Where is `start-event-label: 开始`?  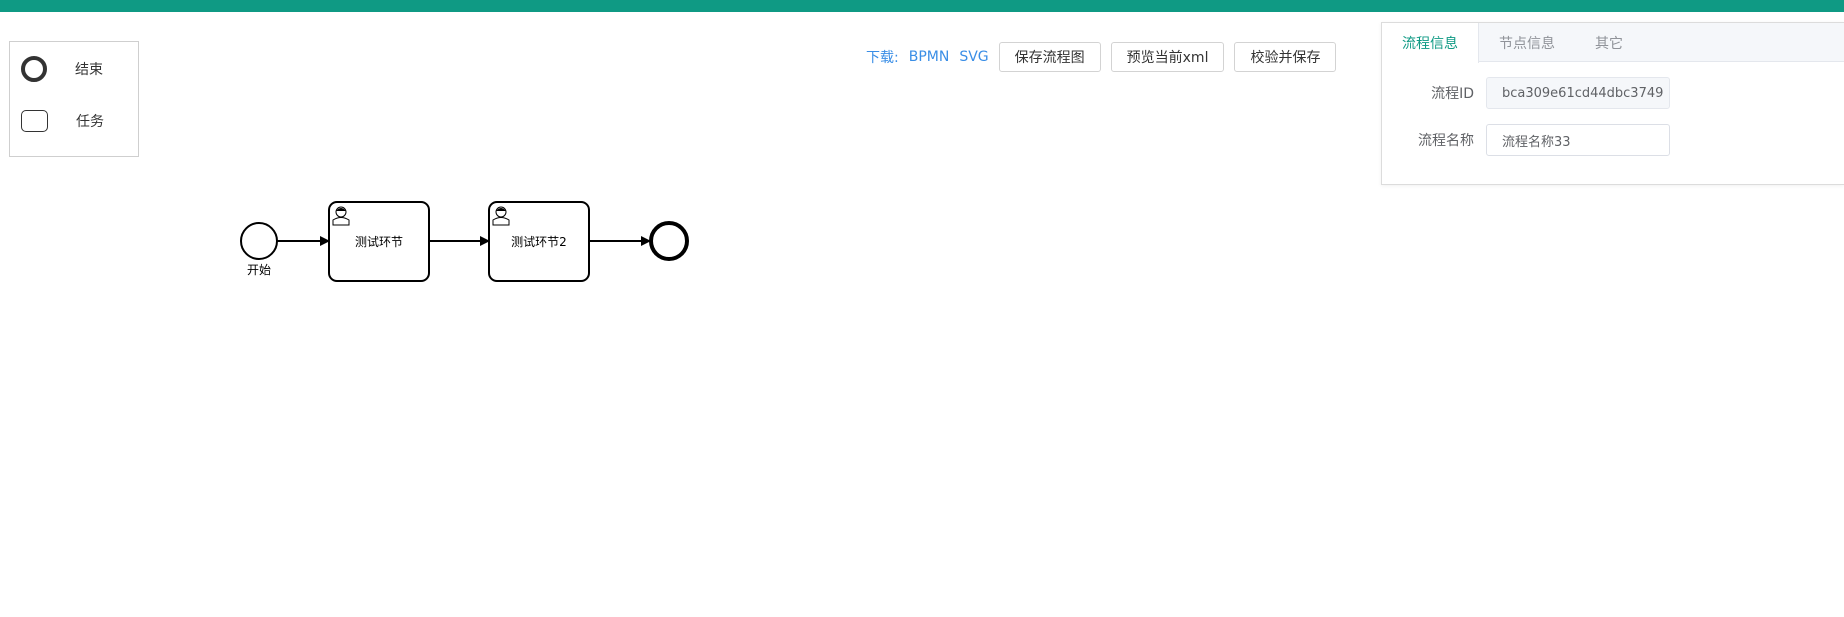
start-event-label: 开始 is located at coordinates (259, 270).